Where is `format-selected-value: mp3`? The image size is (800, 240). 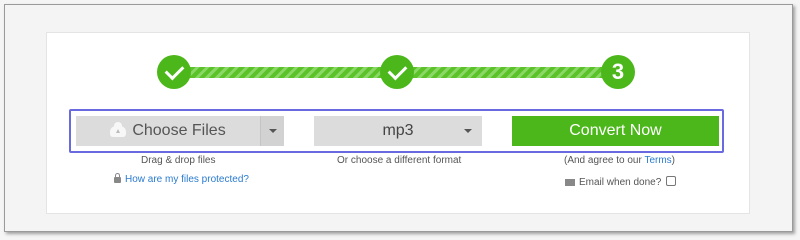 format-selected-value: mp3 is located at coordinates (398, 130).